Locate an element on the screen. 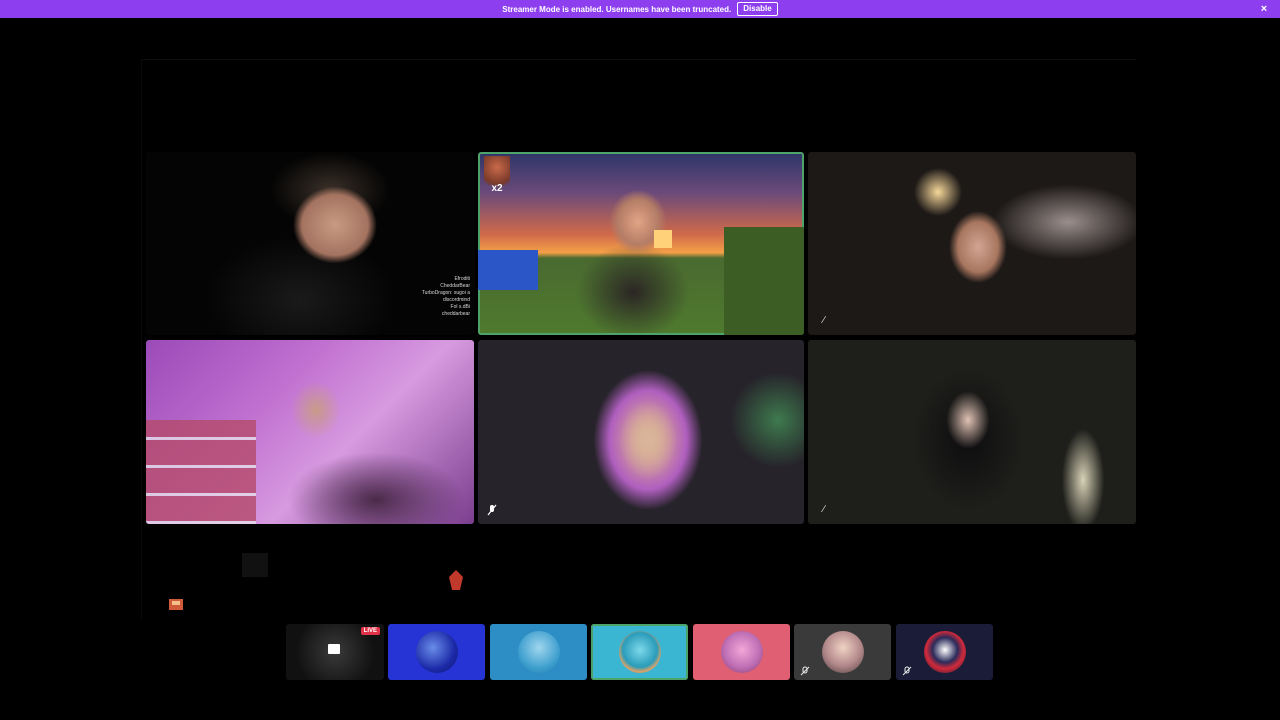 The height and width of the screenshot is (720, 1280). scene-shelf is located at coordinates (201, 472).